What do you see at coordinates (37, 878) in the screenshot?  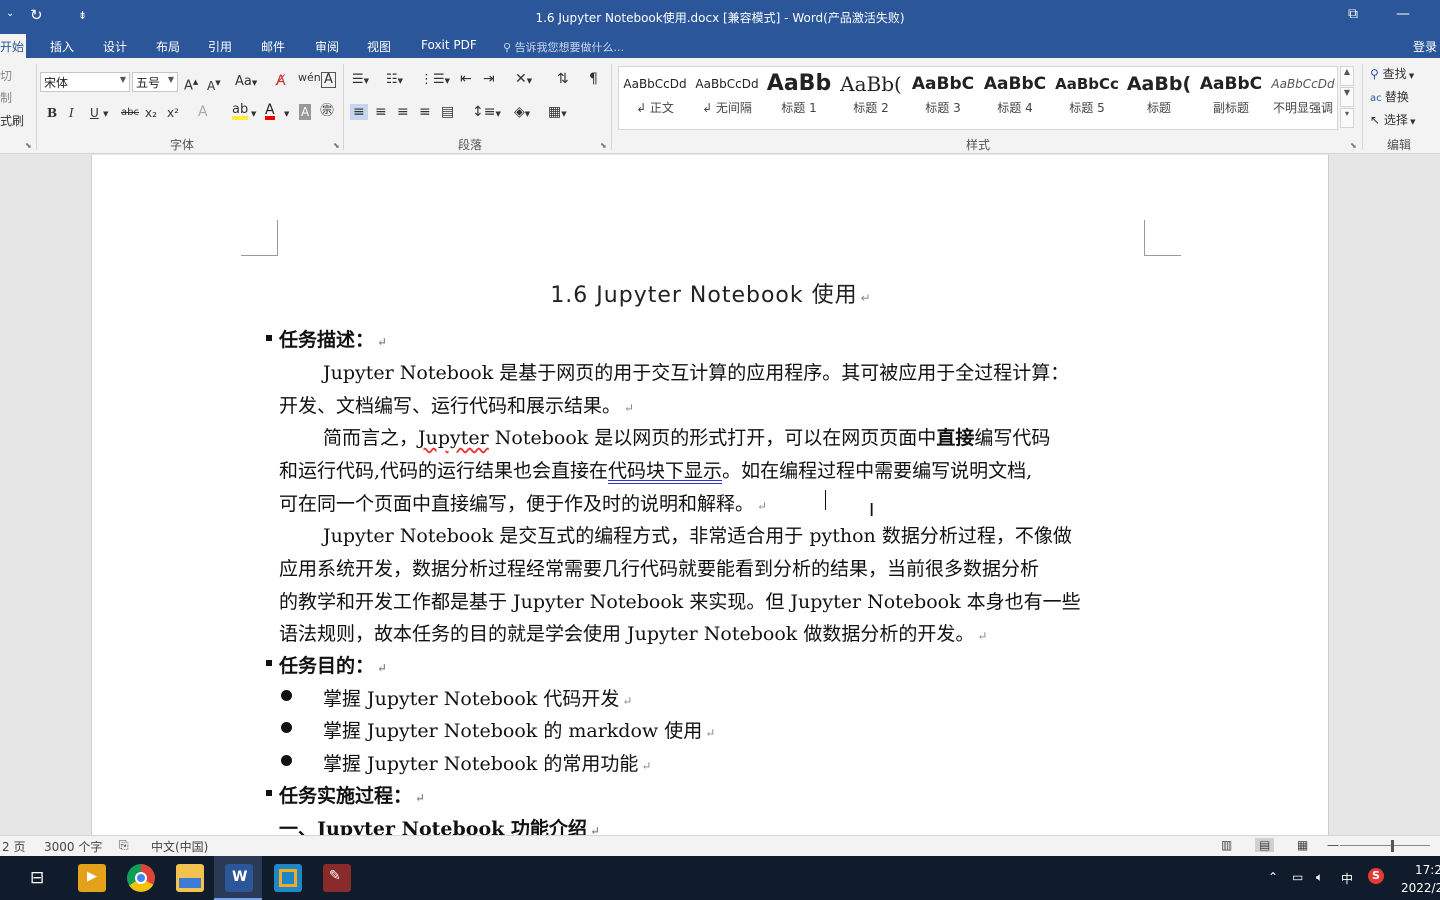 I see `task-view-icon: ⊟` at bounding box center [37, 878].